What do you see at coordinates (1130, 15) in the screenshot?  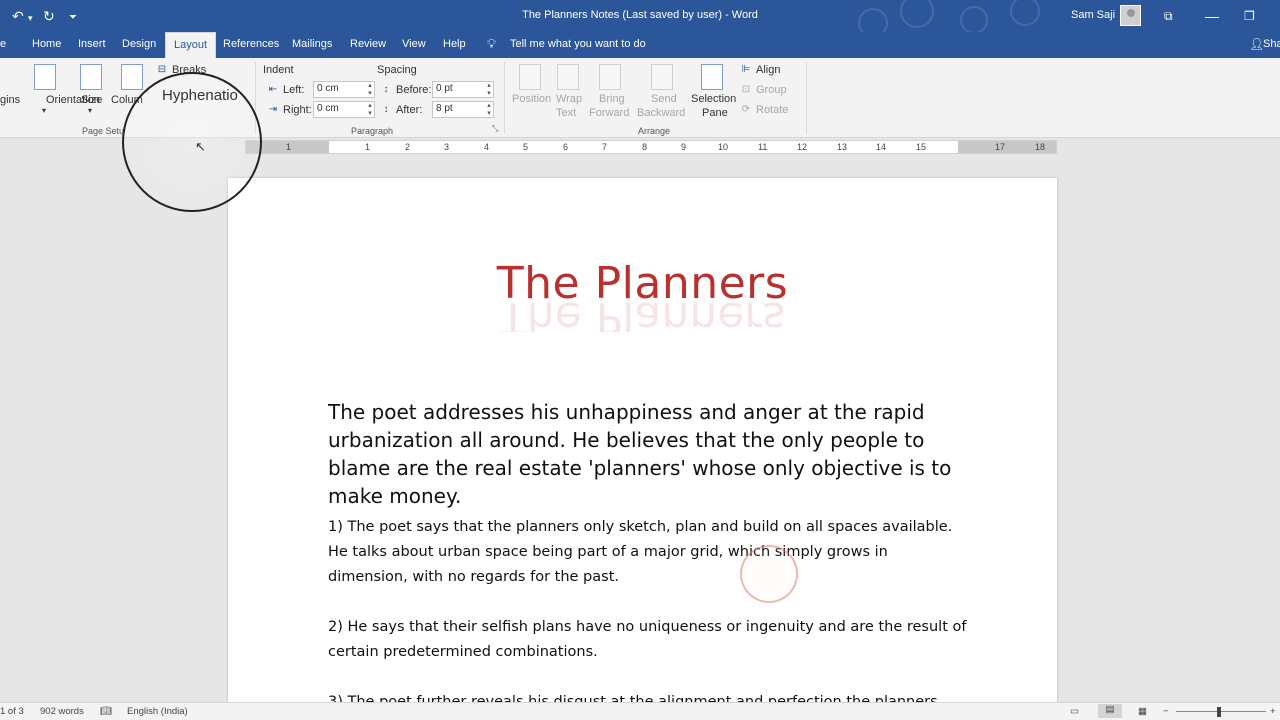 I see `avatar` at bounding box center [1130, 15].